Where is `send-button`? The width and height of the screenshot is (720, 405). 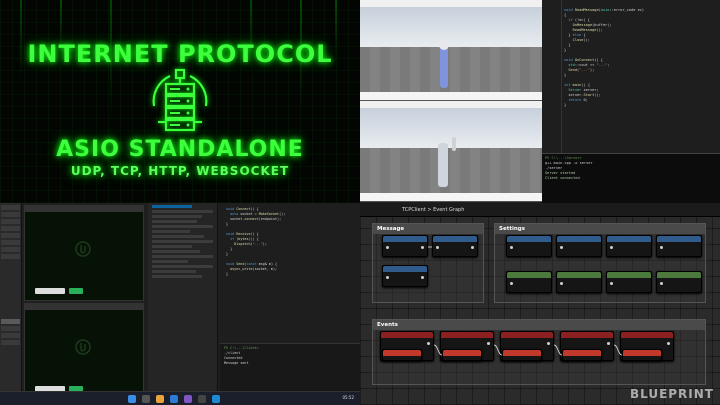
send-button is located at coordinates (76, 291).